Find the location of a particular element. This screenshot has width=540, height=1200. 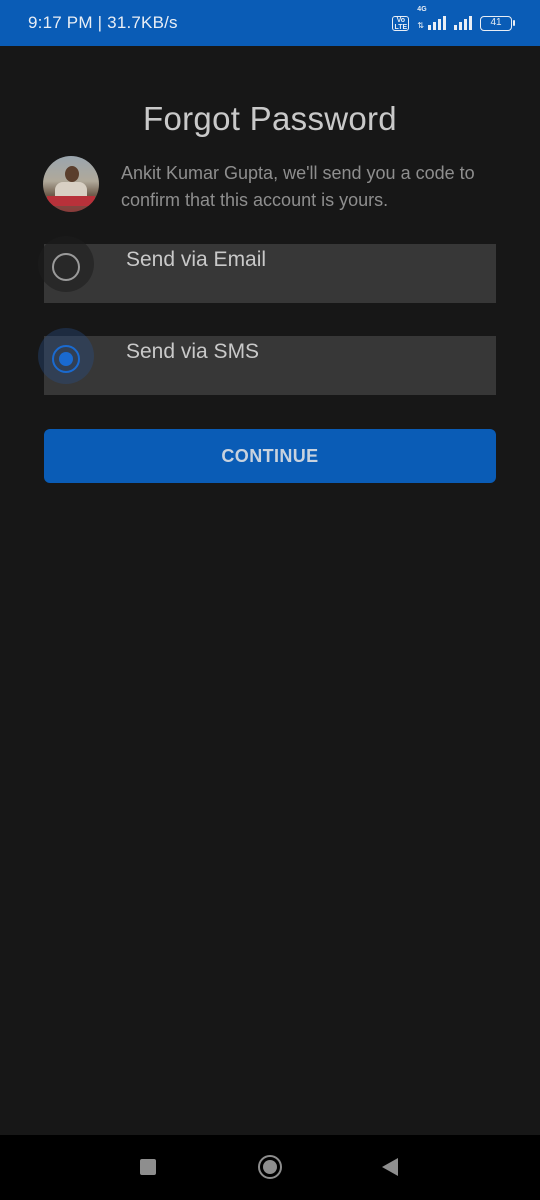

status-time-speed: 9:17 PM | 31.7KB/s is located at coordinates (103, 22).